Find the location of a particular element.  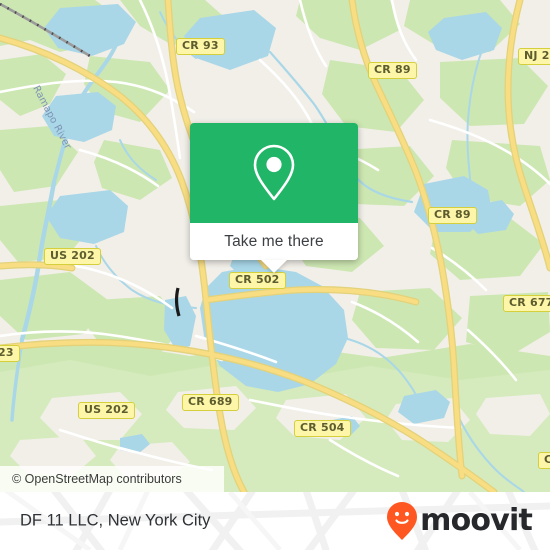

road-shield: CR 677 is located at coordinates (526, 303).